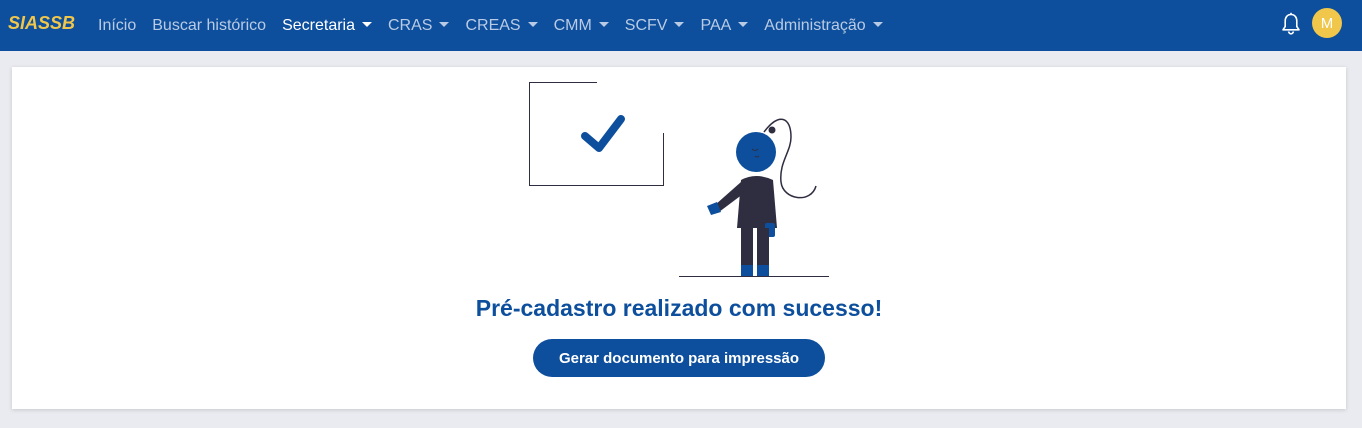  What do you see at coordinates (1291, 24) in the screenshot?
I see `bell-icon` at bounding box center [1291, 24].